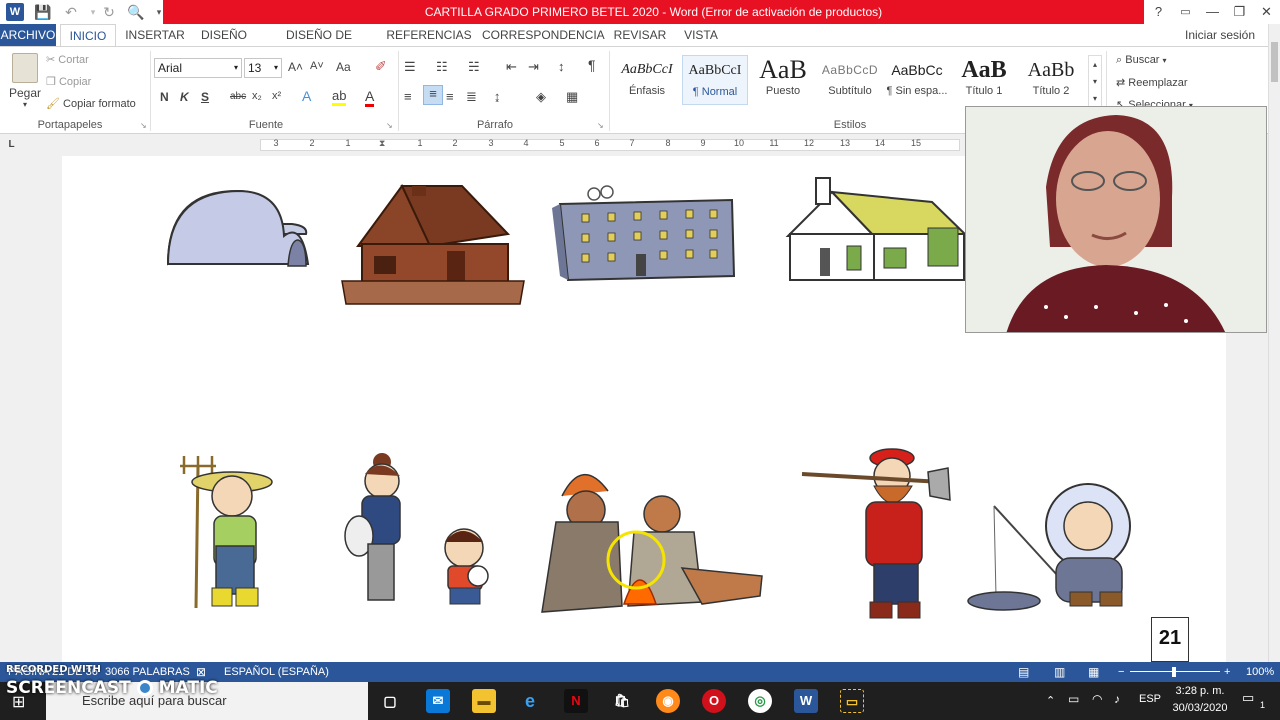  I want to click on bullets-icon: ☰, so click(410, 67).